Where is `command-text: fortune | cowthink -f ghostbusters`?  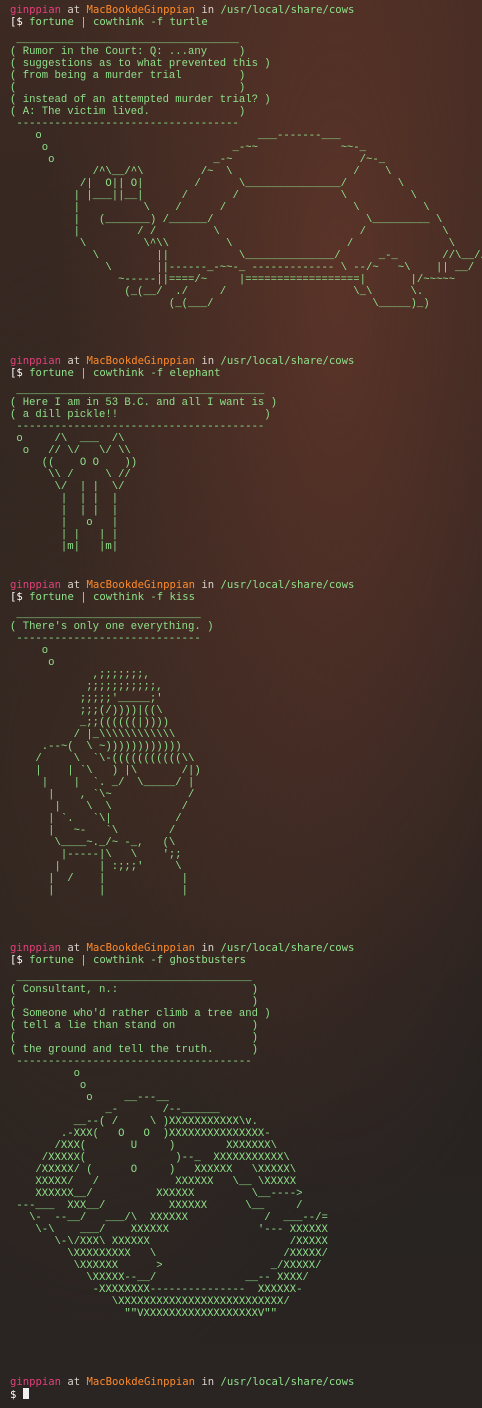
command-text: fortune | cowthink -f ghostbusters is located at coordinates (138, 960).